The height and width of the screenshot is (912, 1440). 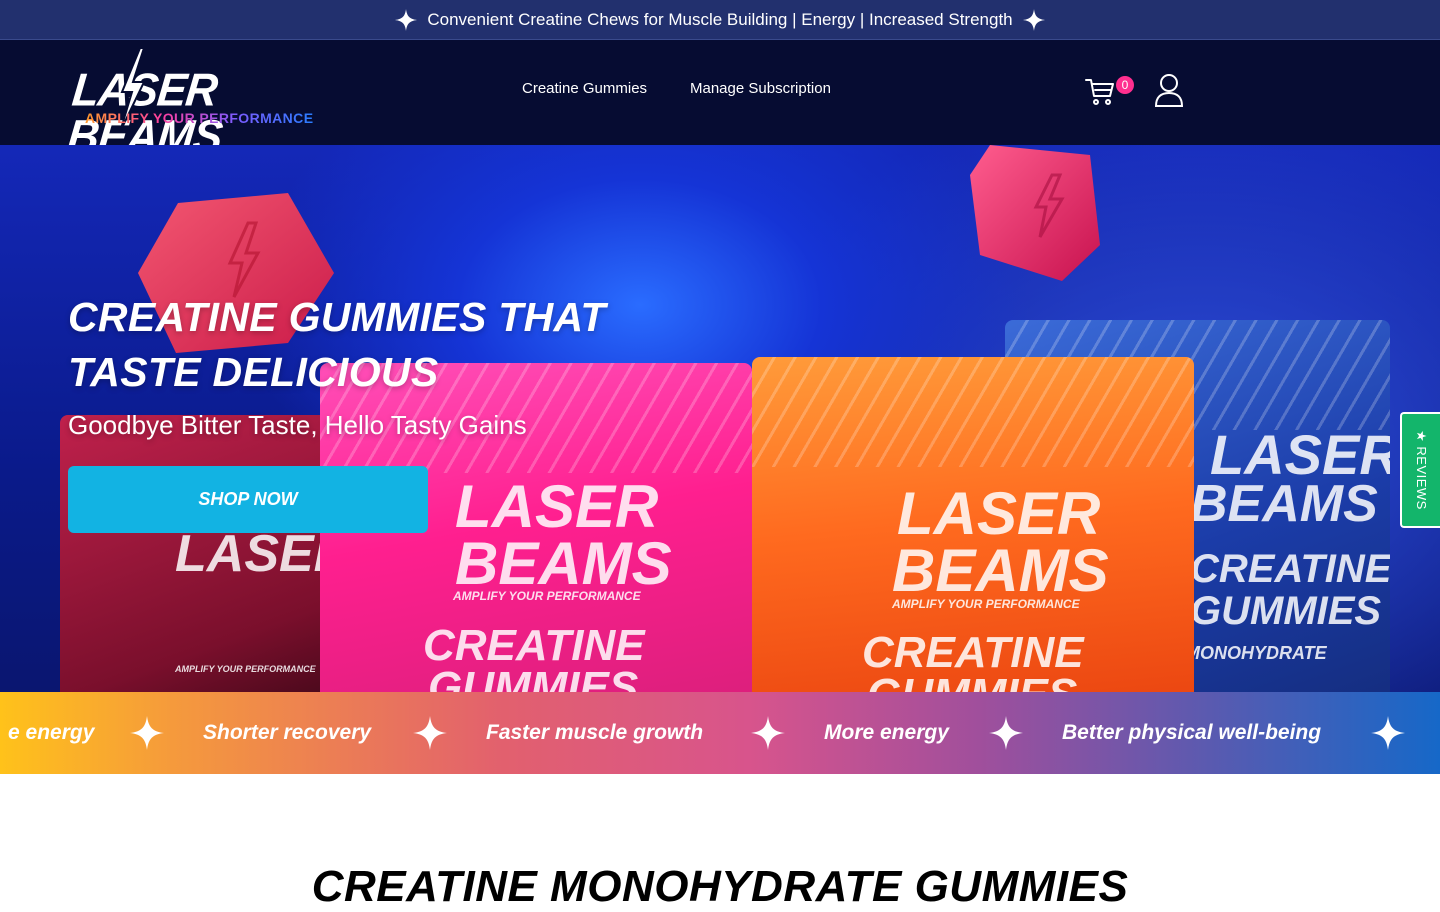 I want to click on hero-subtitle: Goodbye Bitter Taste, Hello Tasty Gains, so click(x=297, y=425).